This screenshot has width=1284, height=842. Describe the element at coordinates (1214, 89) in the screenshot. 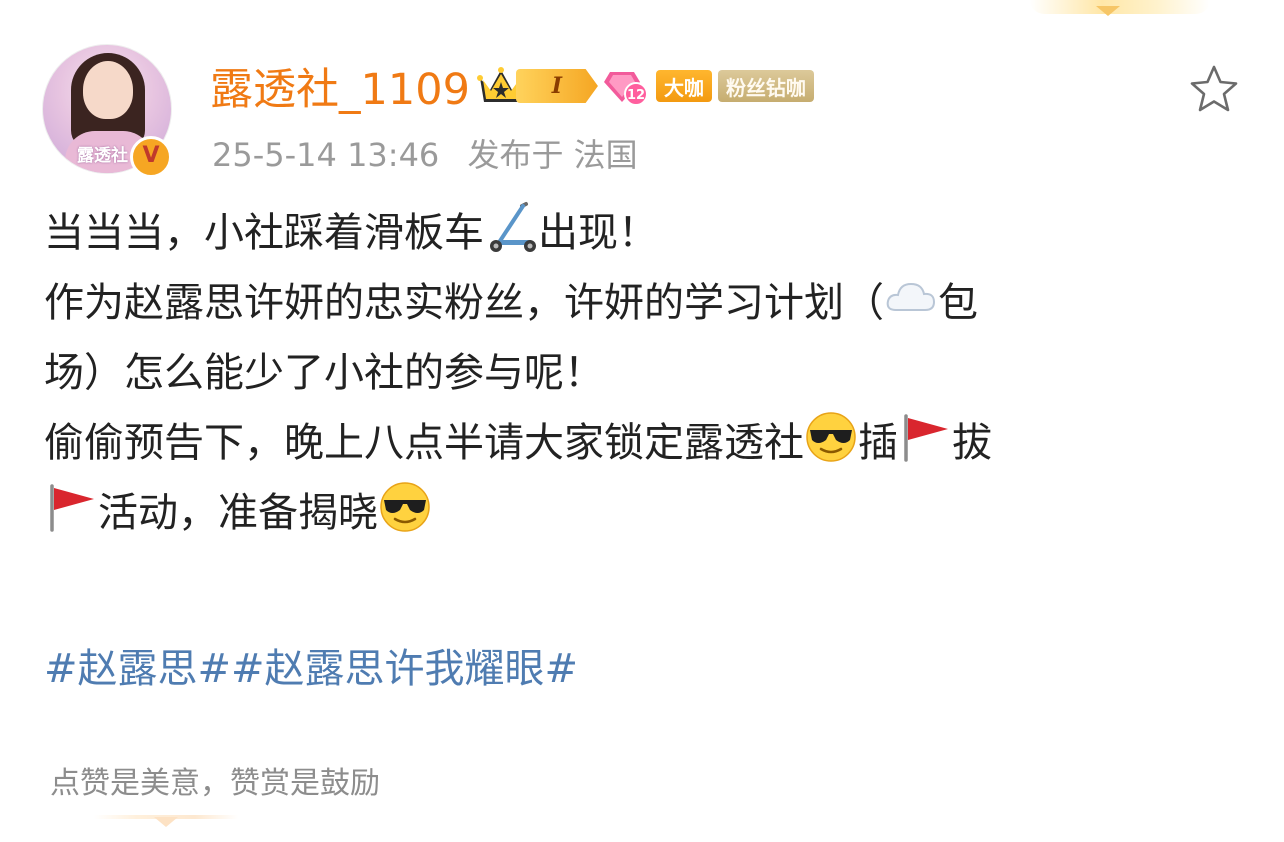

I see `favorite-star-icon` at that location.